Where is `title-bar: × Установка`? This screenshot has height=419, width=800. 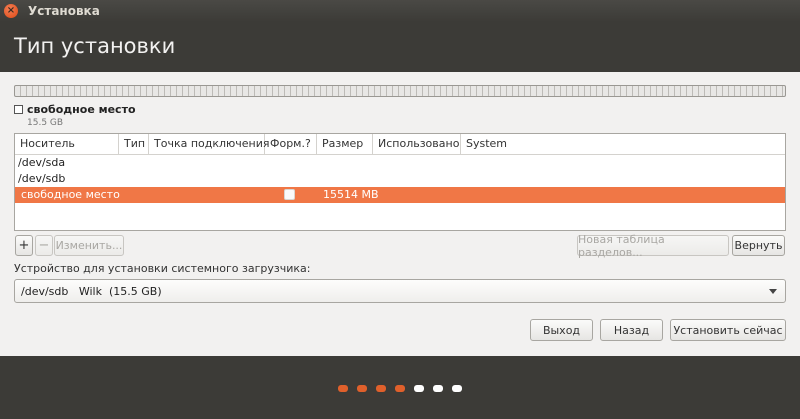
title-bar: × Установка is located at coordinates (400, 11).